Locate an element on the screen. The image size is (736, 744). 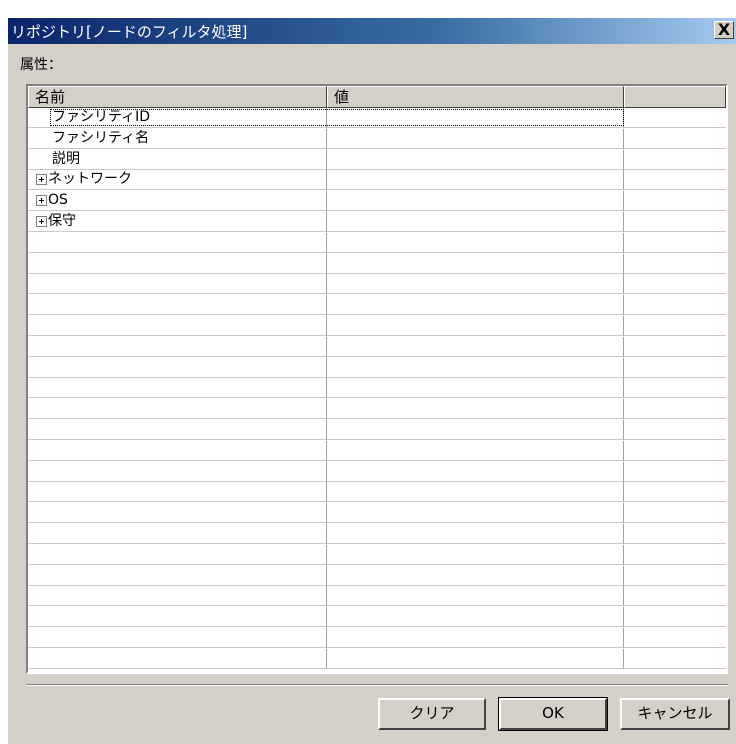
column-header-extra is located at coordinates (675, 97).